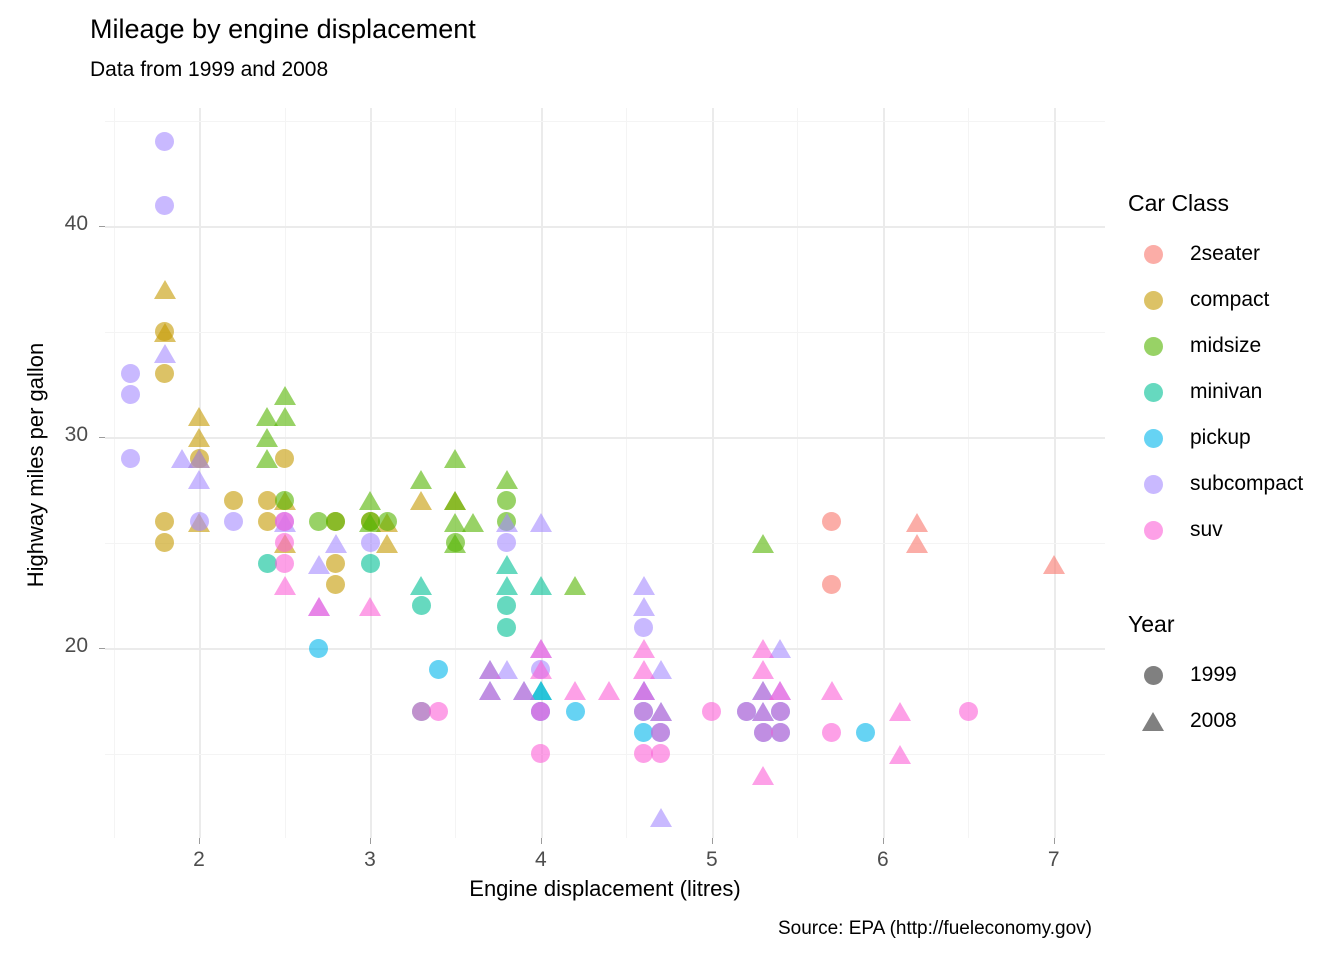 The width and height of the screenshot is (1344, 960). I want to click on x-axis-tick-label: 4, so click(541, 859).